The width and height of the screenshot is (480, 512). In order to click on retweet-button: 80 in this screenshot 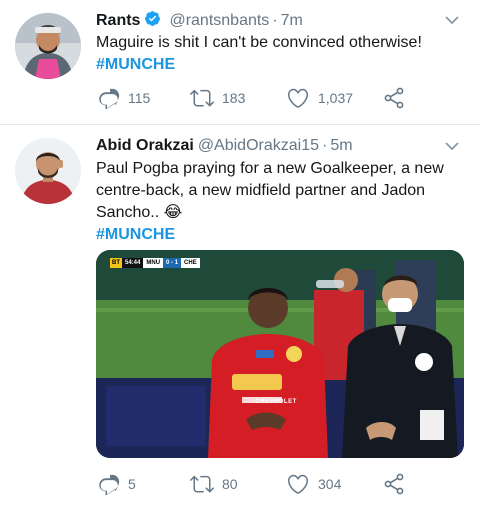, I will do `click(214, 484)`.